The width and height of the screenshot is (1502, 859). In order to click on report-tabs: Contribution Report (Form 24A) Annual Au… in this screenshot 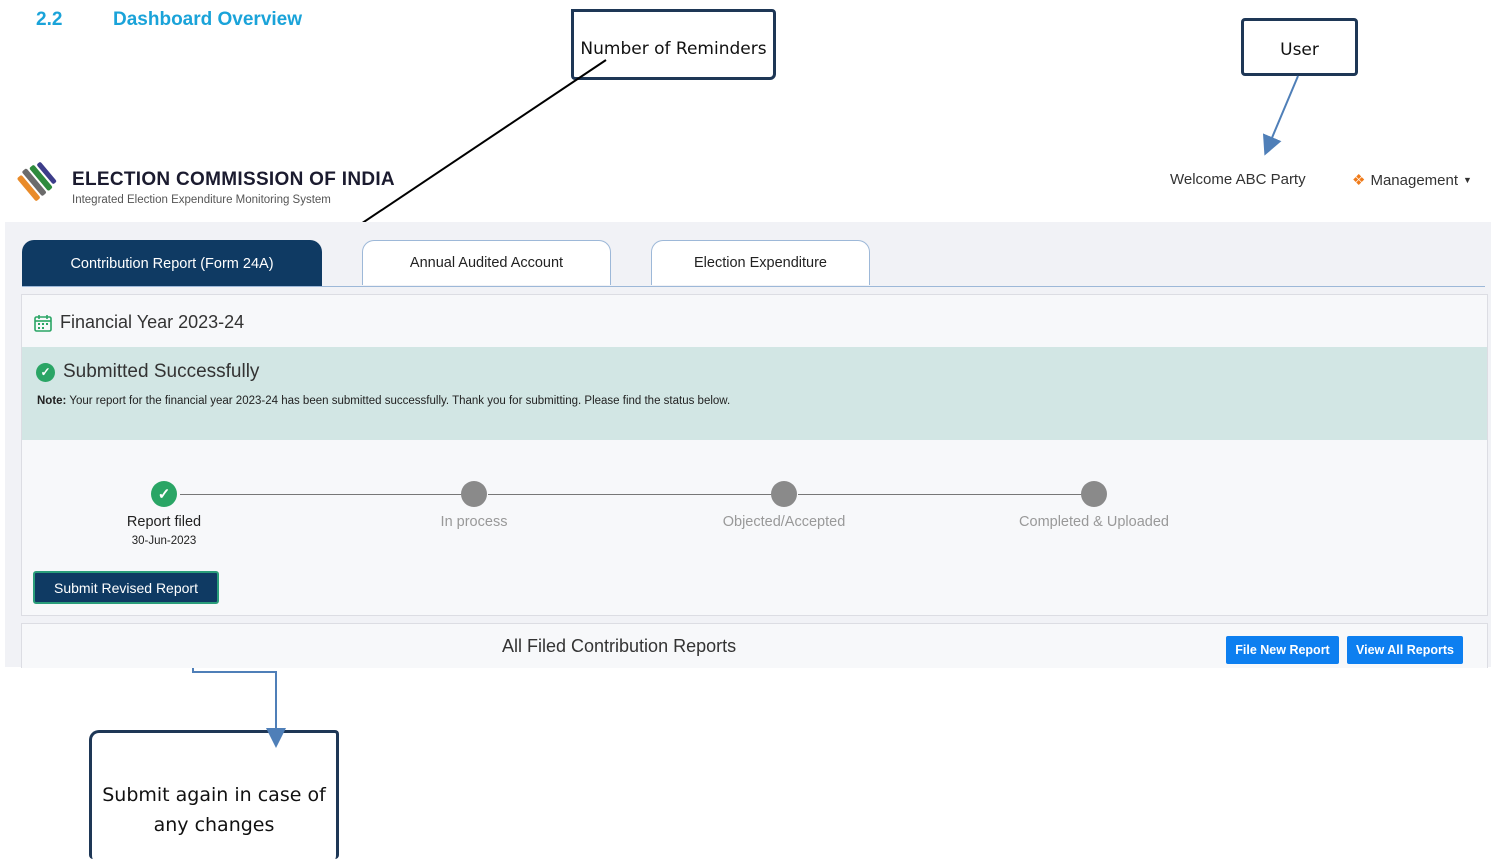, I will do `click(753, 263)`.